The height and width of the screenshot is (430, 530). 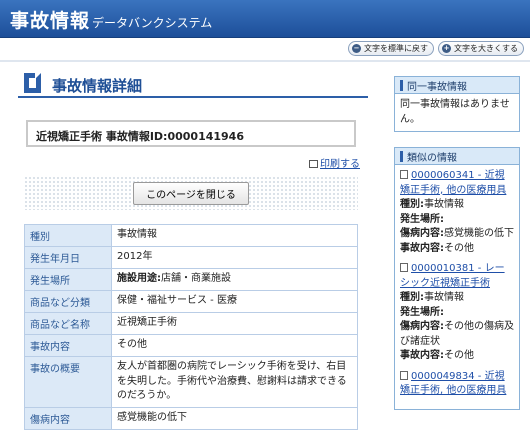 I want to click on info-row: 発生年月日 2012年, so click(x=191, y=257).